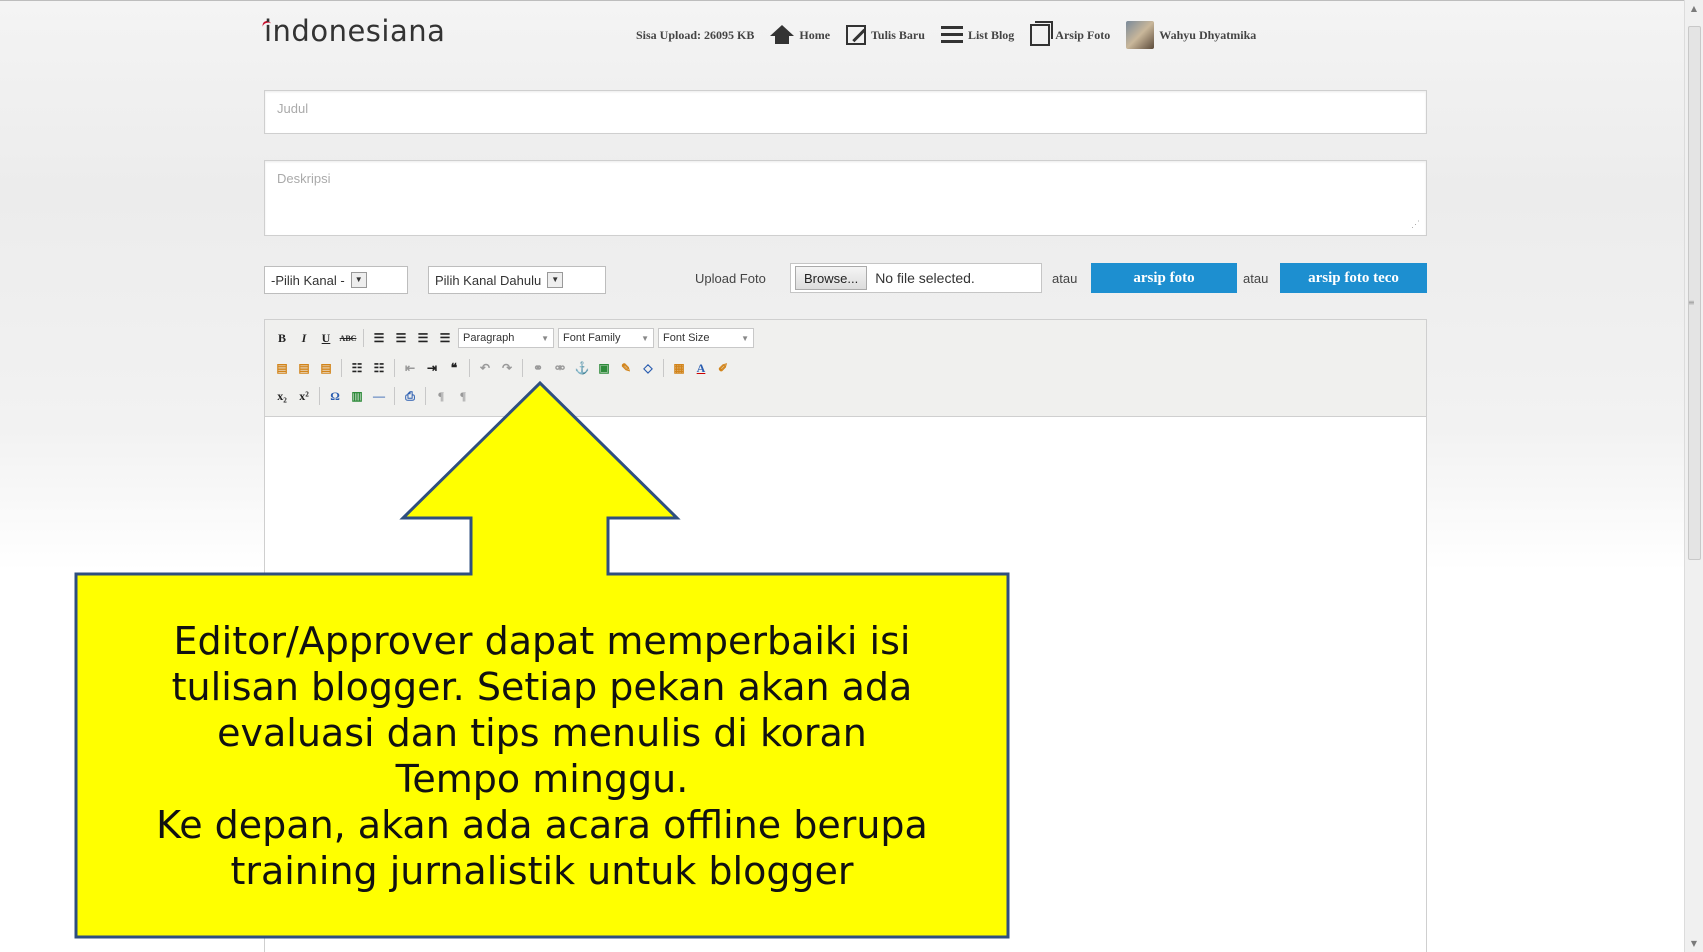 This screenshot has height=952, width=1703. What do you see at coordinates (1694, 293) in the screenshot?
I see `scroll-thumb` at bounding box center [1694, 293].